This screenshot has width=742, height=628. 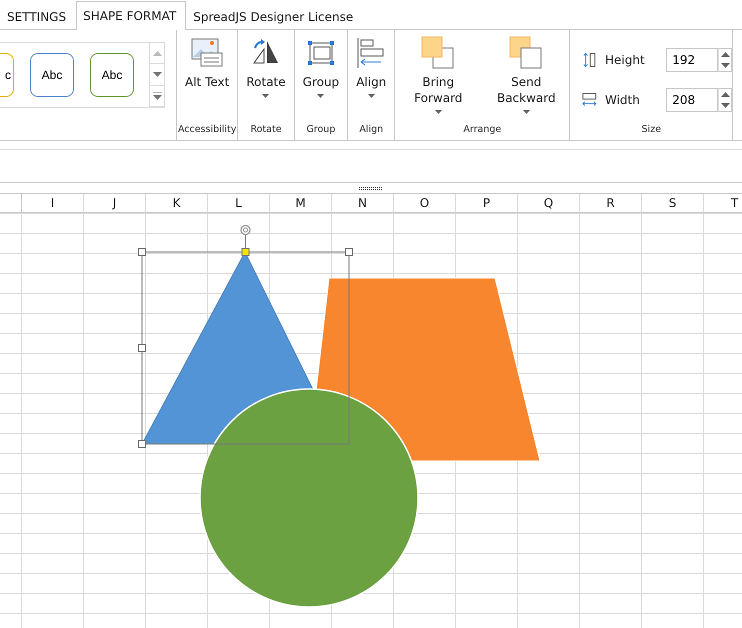 What do you see at coordinates (321, 53) in the screenshot?
I see `group-icon` at bounding box center [321, 53].